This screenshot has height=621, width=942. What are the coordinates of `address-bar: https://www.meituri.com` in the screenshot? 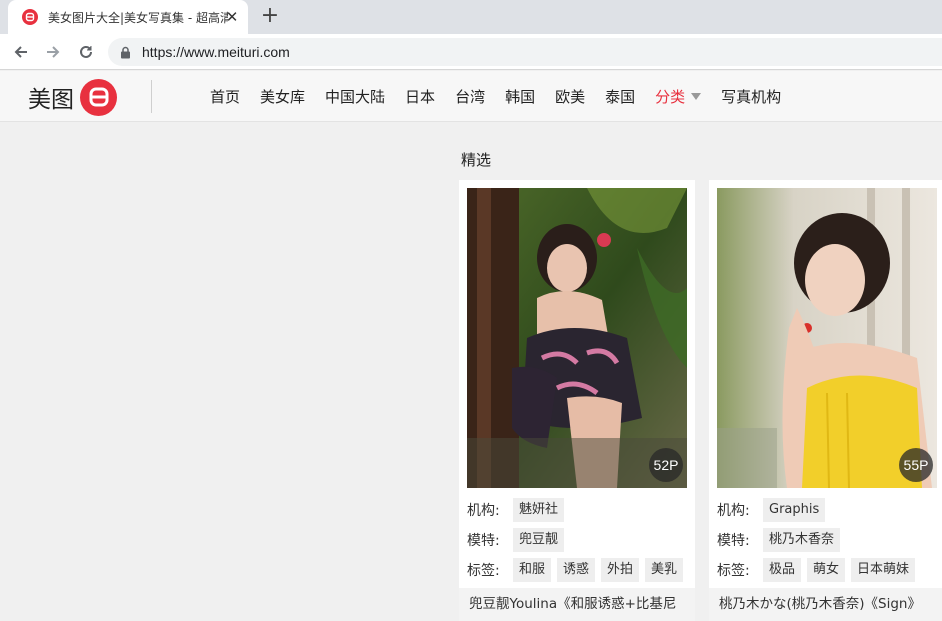 It's located at (525, 52).